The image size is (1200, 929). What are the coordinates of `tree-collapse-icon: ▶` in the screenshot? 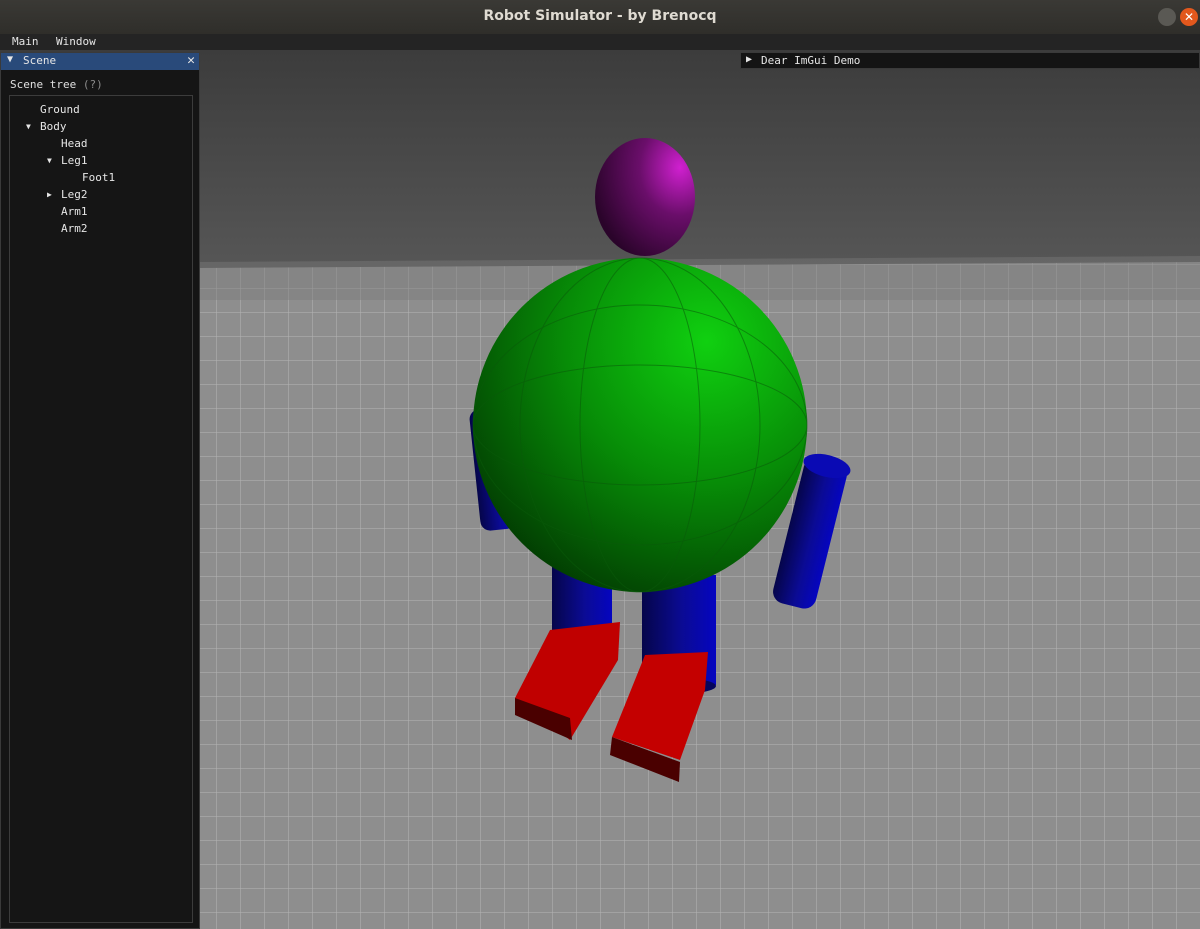 It's located at (54, 194).